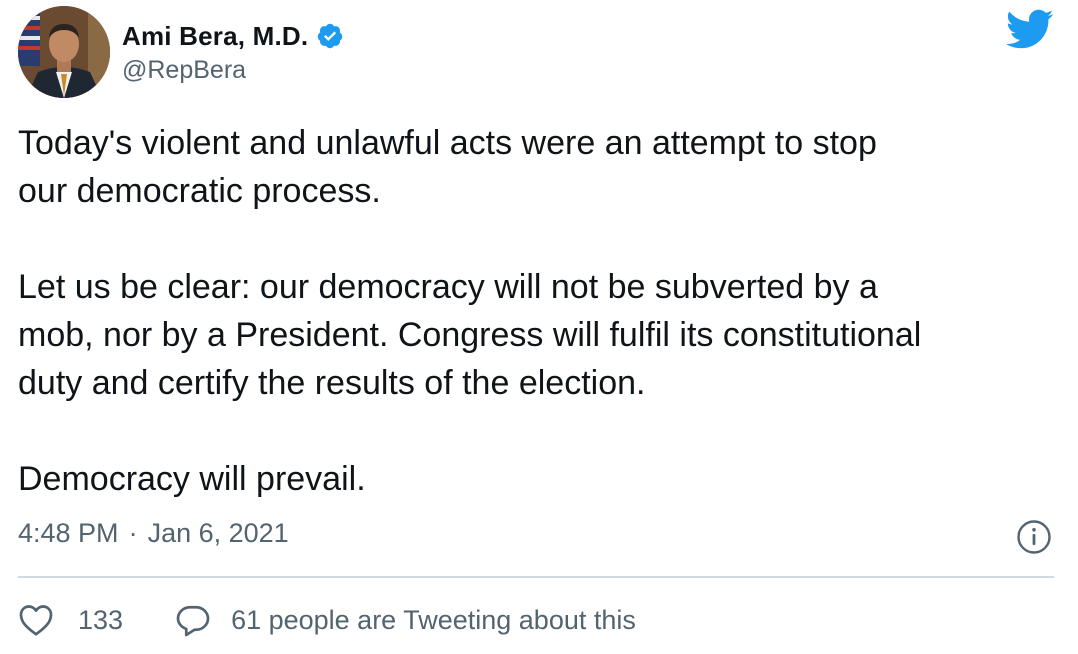  What do you see at coordinates (218, 533) in the screenshot?
I see `tweet-date: Jan 6, 2021` at bounding box center [218, 533].